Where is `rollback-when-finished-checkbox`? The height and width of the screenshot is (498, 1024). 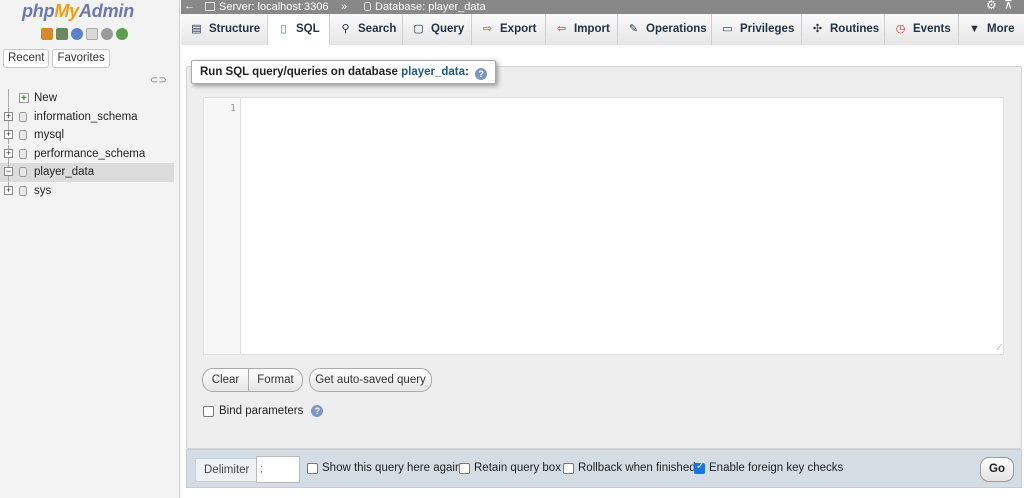 rollback-when-finished-checkbox is located at coordinates (568, 468).